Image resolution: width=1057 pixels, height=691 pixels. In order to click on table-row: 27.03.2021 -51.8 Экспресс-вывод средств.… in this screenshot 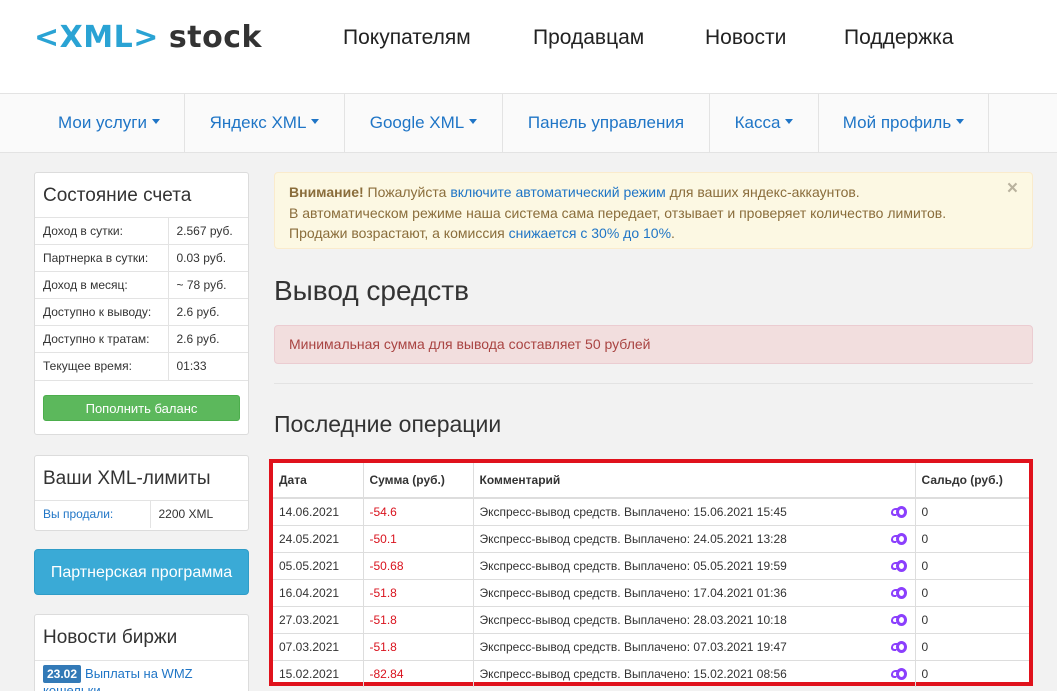, I will do `click(651, 619)`.